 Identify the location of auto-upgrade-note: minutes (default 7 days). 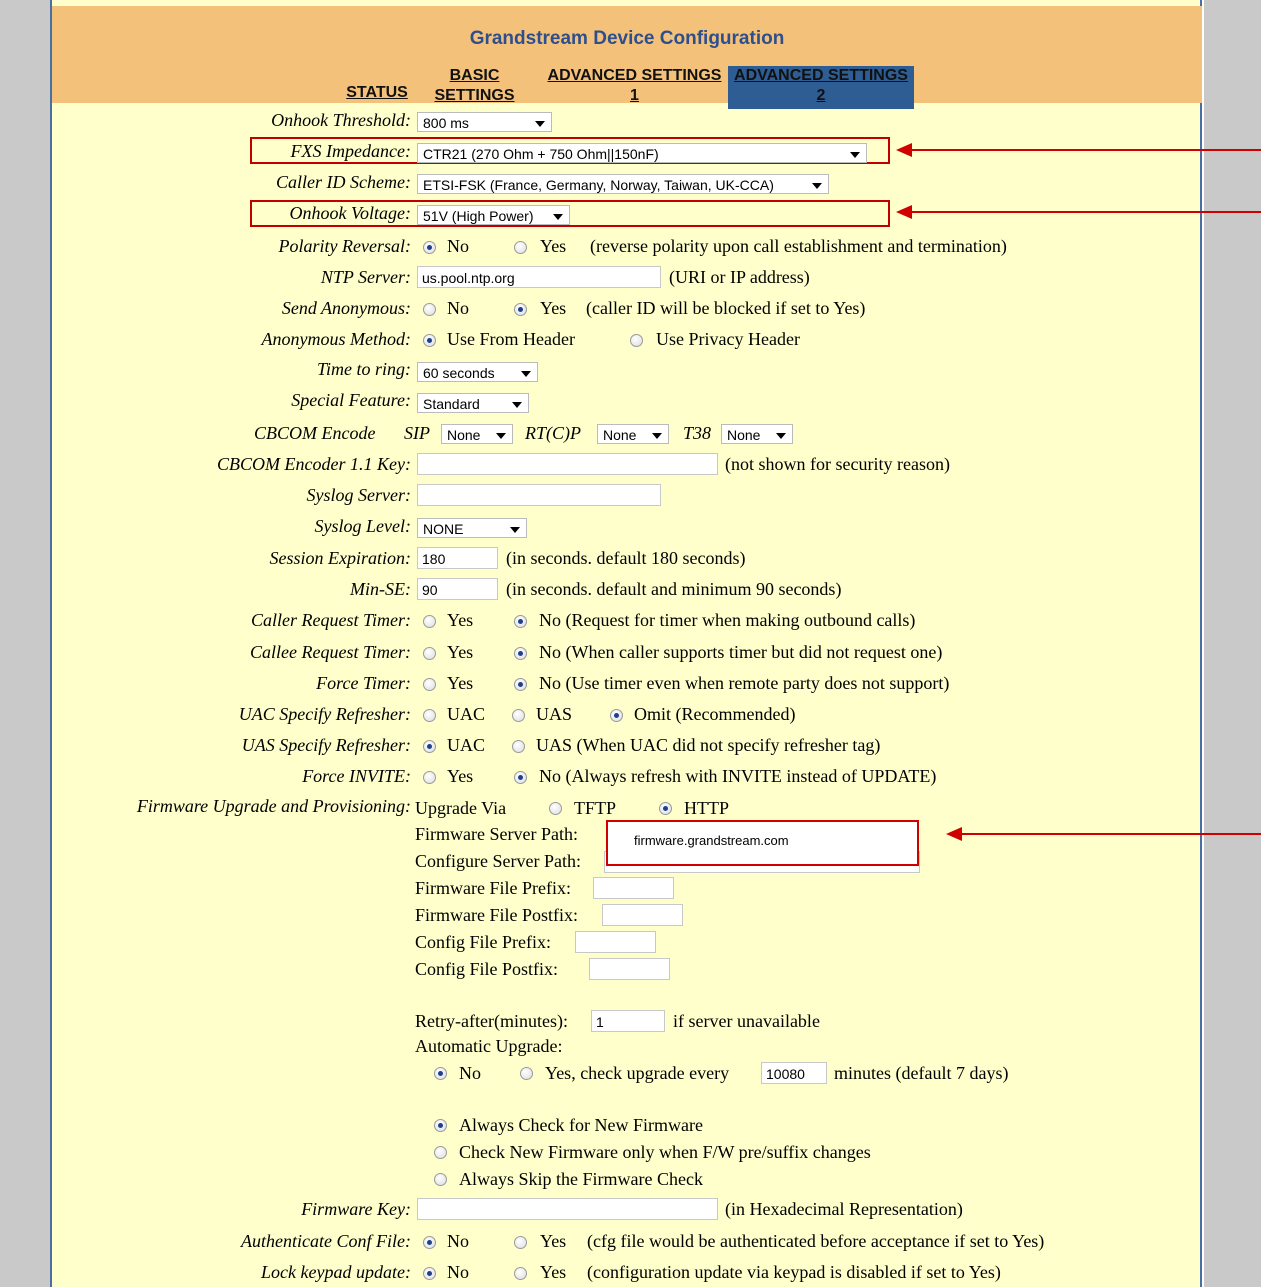
(921, 1073).